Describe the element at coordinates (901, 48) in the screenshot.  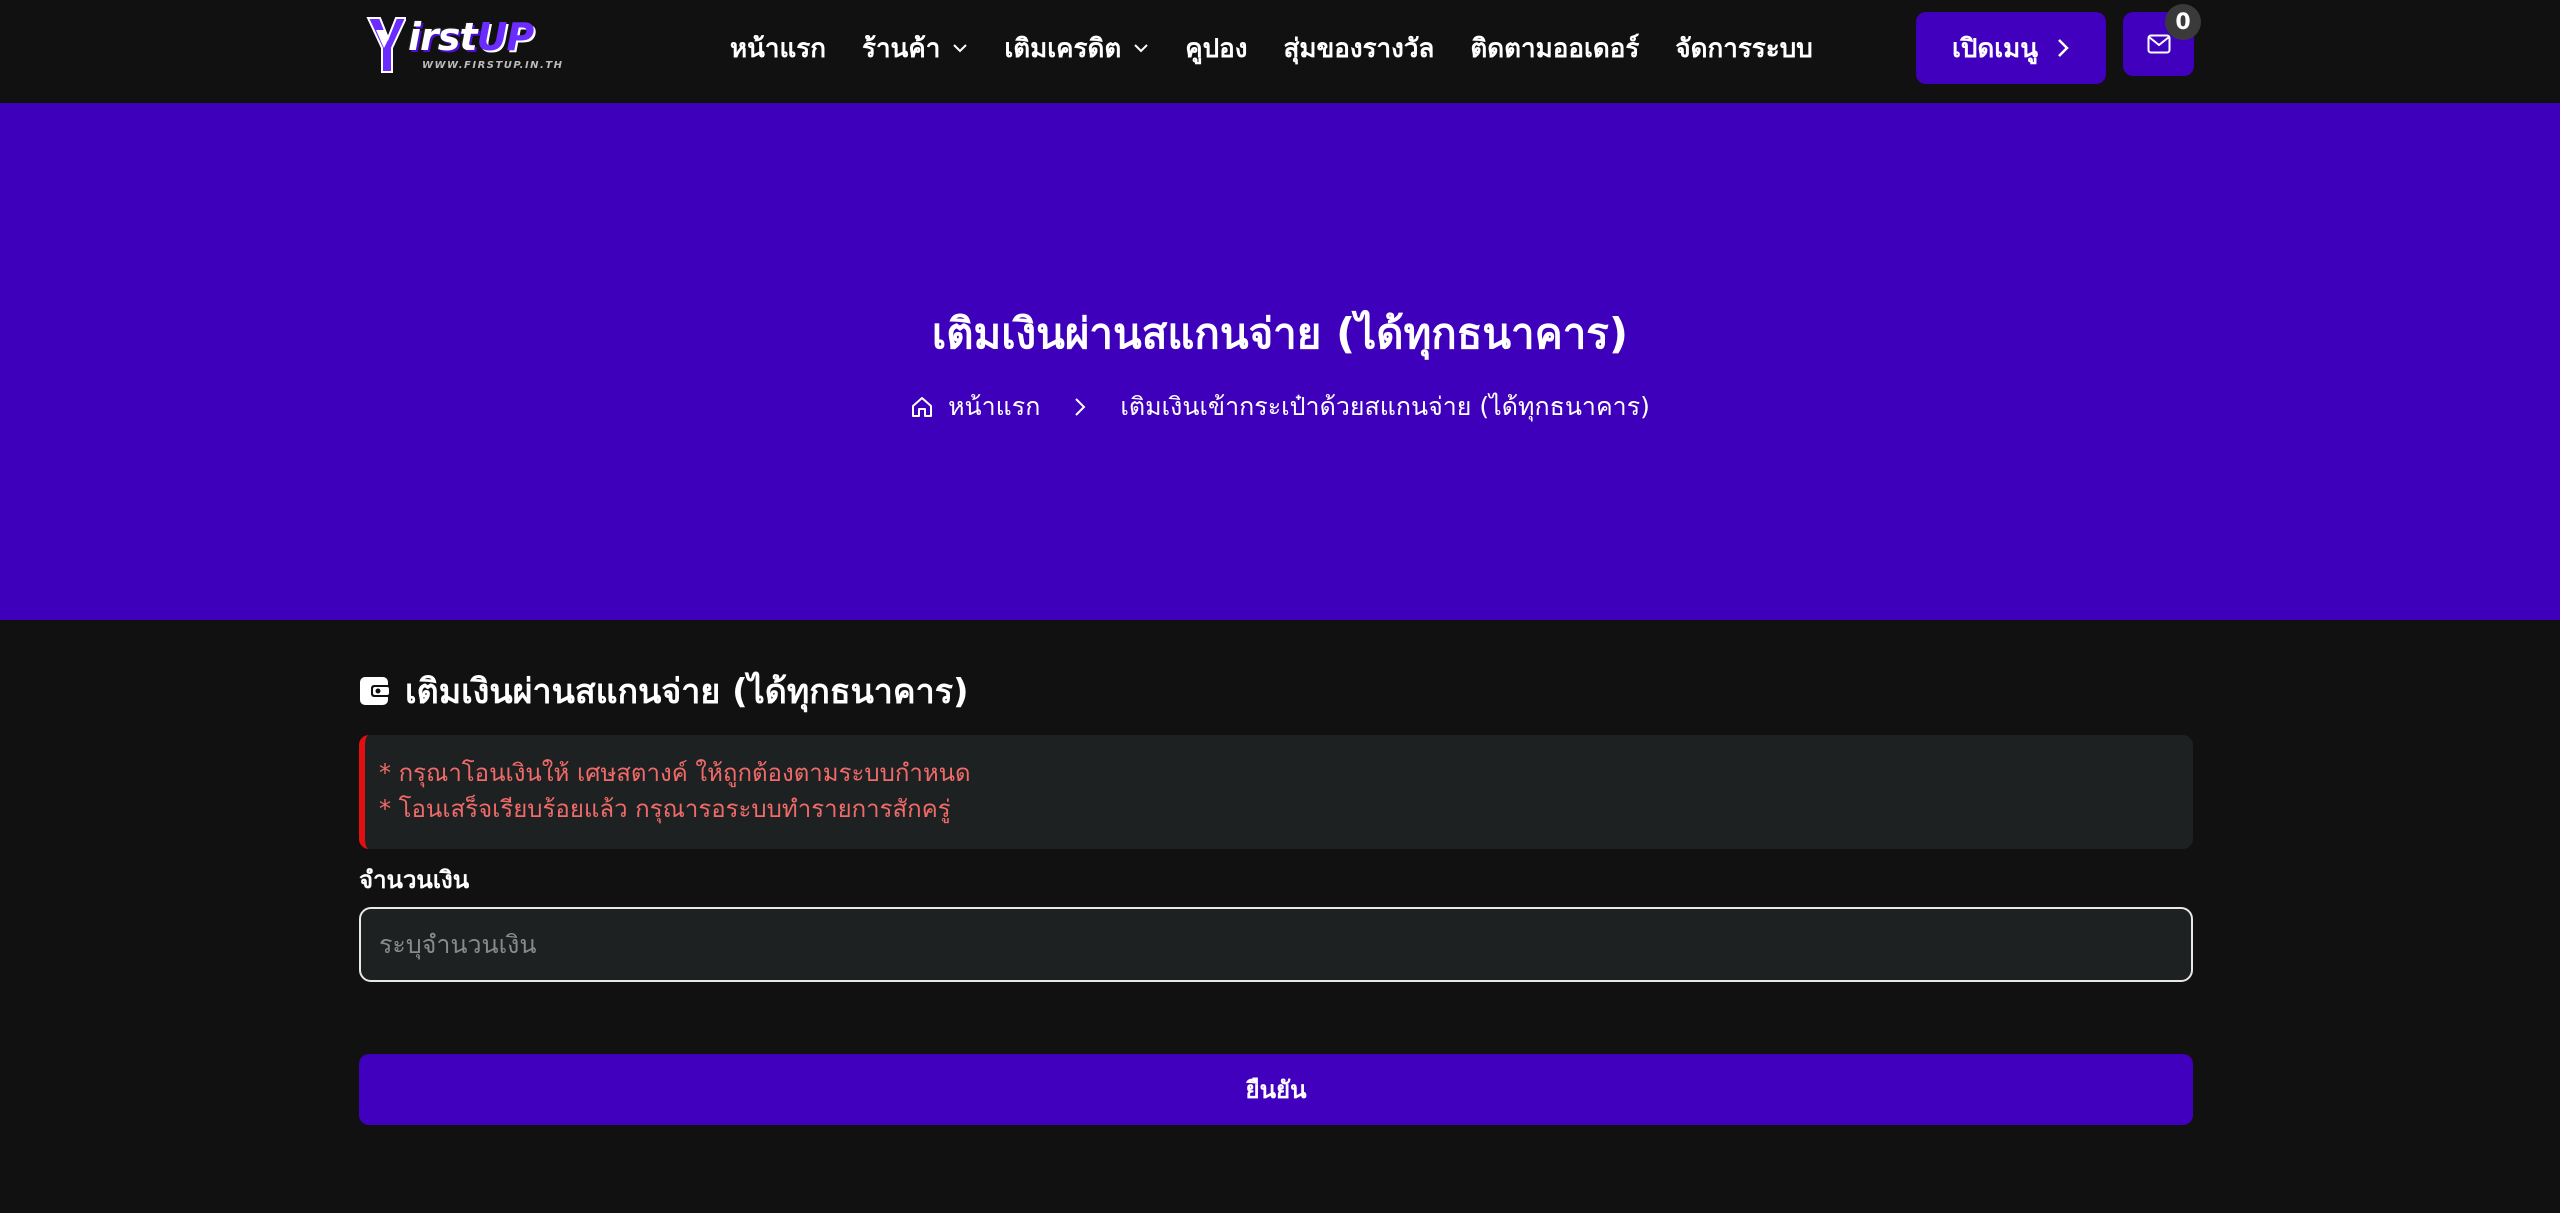
I see `nav-item-label: ร้านค้า` at that location.